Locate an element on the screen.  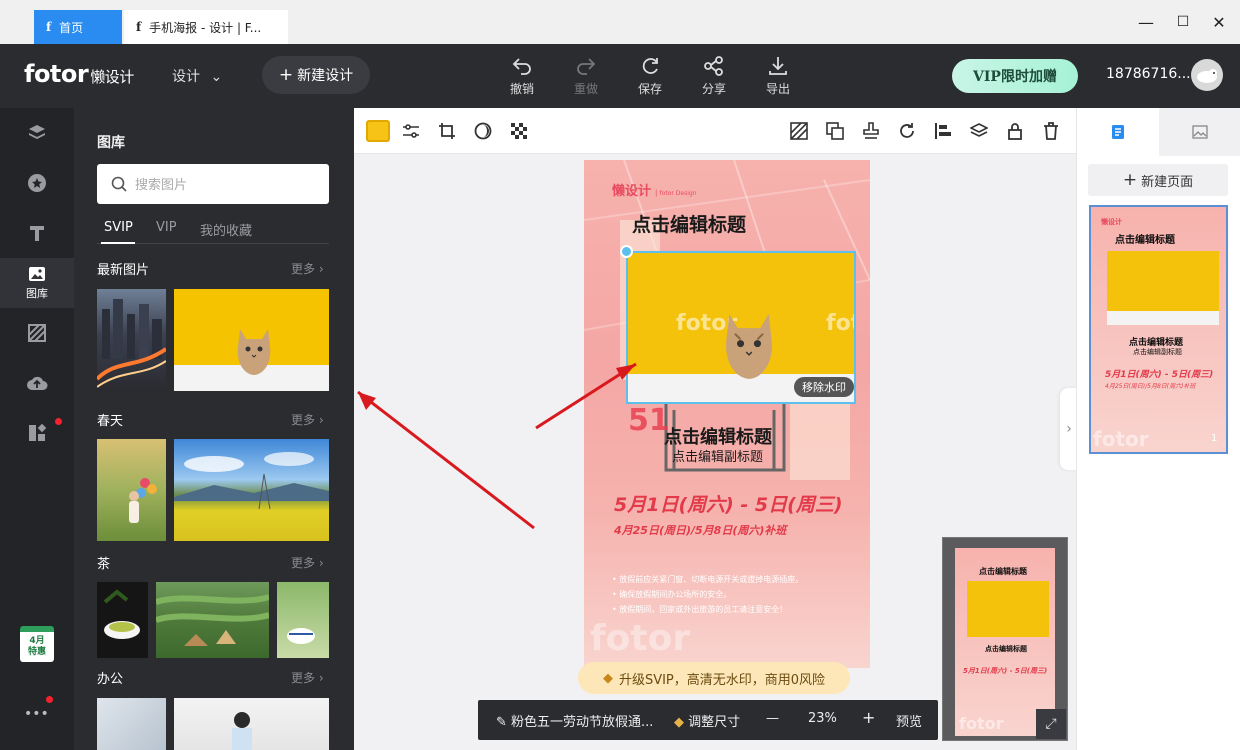
image-thumbnail-teapot is located at coordinates (303, 620).